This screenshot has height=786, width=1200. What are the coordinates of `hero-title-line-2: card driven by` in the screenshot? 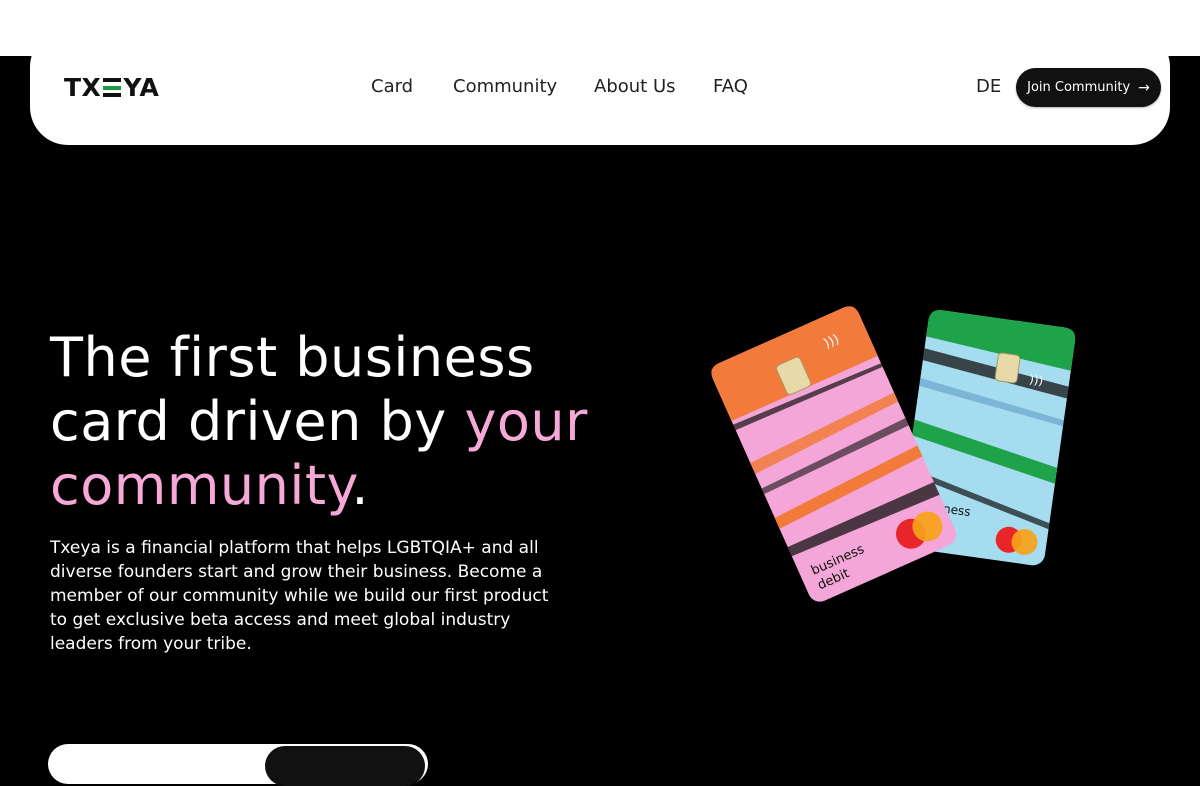 It's located at (257, 421).